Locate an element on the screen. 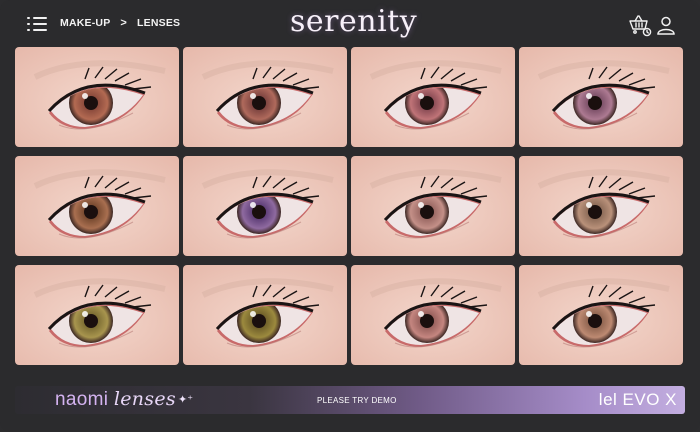  breadcrumb: MAKE-UP > LENSES is located at coordinates (120, 23).